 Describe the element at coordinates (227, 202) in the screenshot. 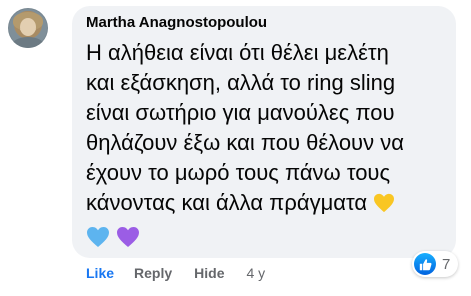

I see `comment-line-text: κάνοντας και άλλα πράγματα` at that location.